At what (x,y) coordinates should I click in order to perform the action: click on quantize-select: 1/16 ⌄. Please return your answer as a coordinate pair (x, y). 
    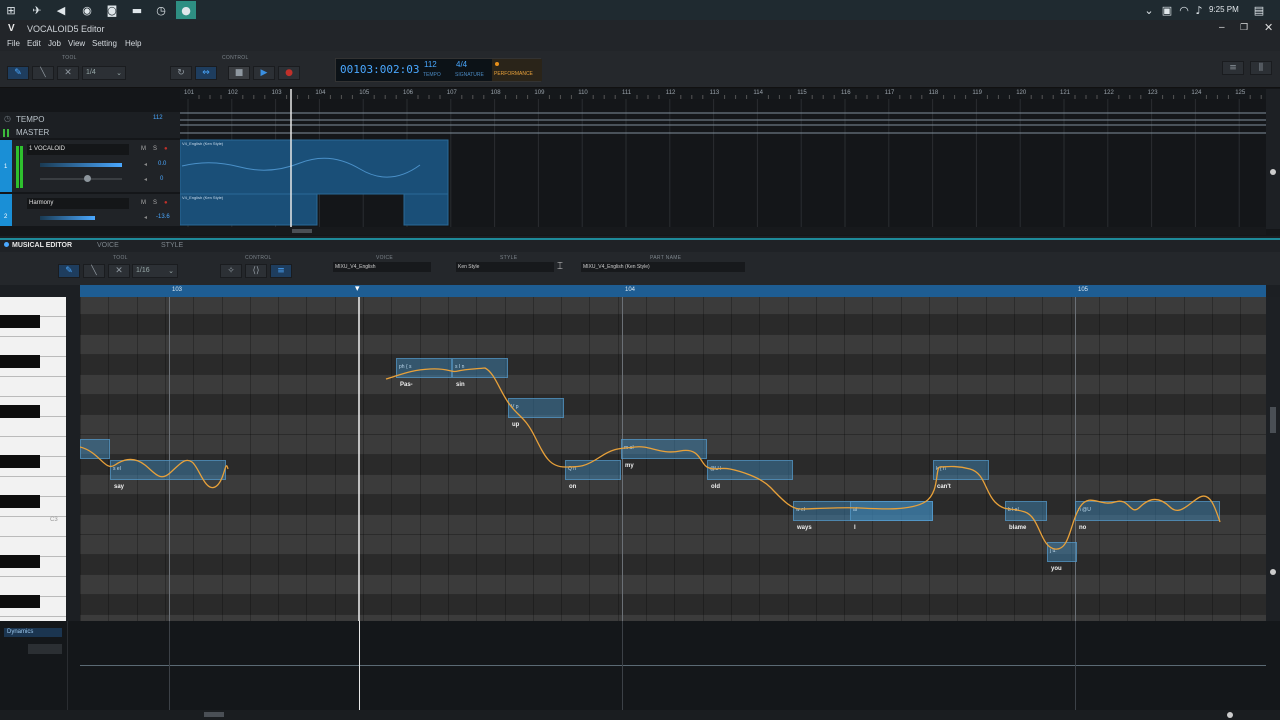
    Looking at the image, I should click on (155, 271).